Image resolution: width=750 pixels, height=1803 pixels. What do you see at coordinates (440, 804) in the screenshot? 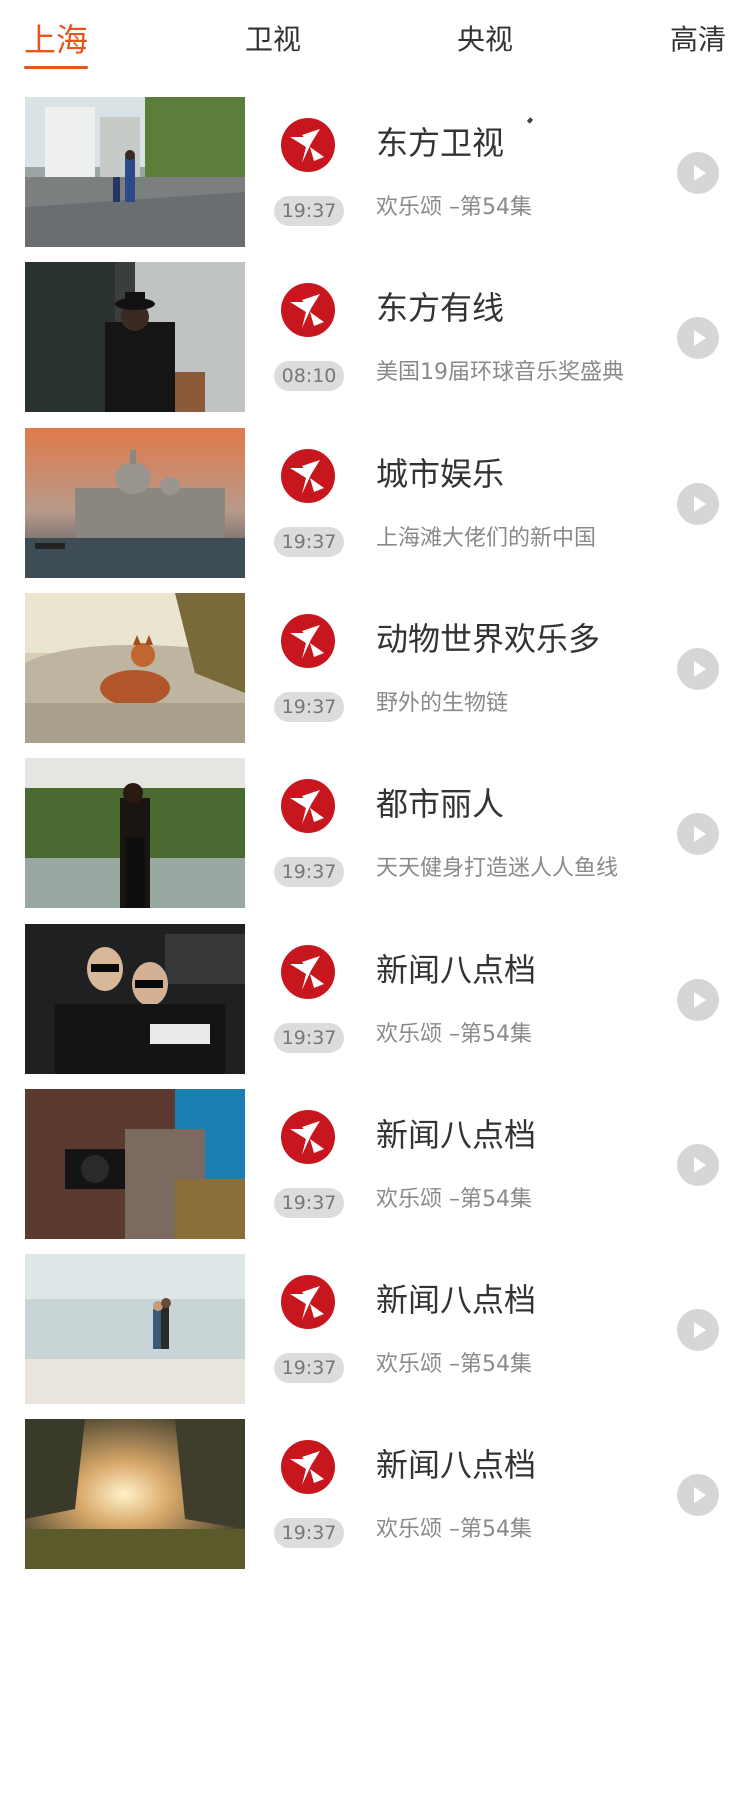
I see `channel-title: 都市丽人` at bounding box center [440, 804].